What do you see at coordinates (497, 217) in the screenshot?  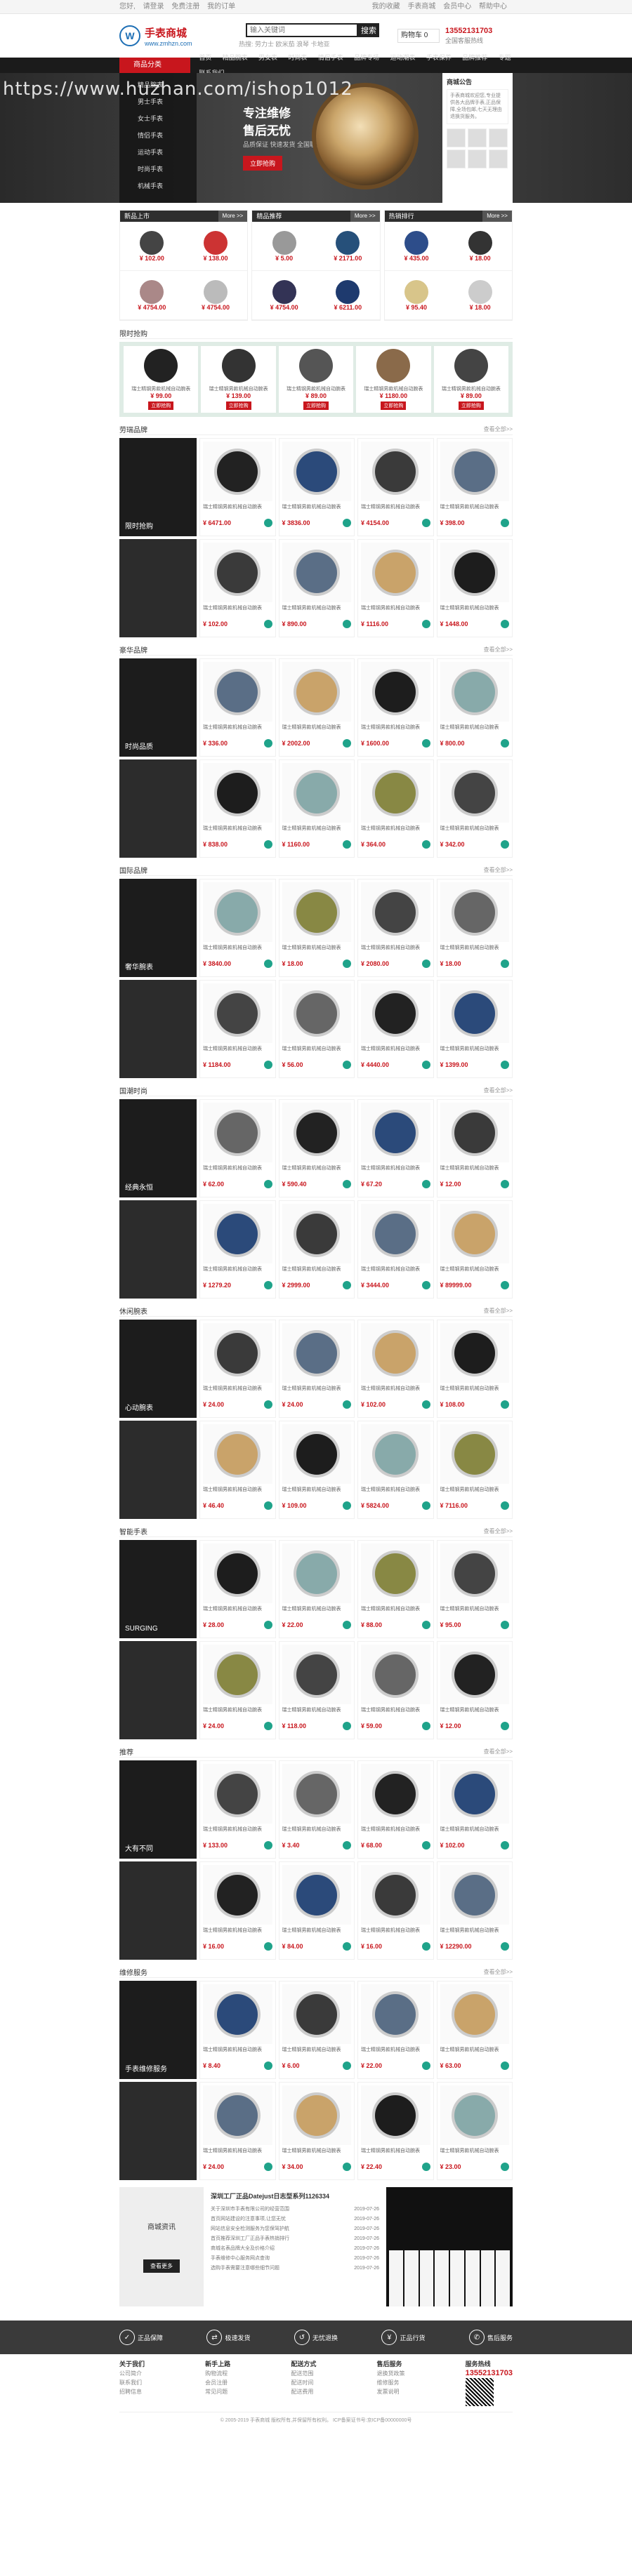 I see `more-link: More >>` at bounding box center [497, 217].